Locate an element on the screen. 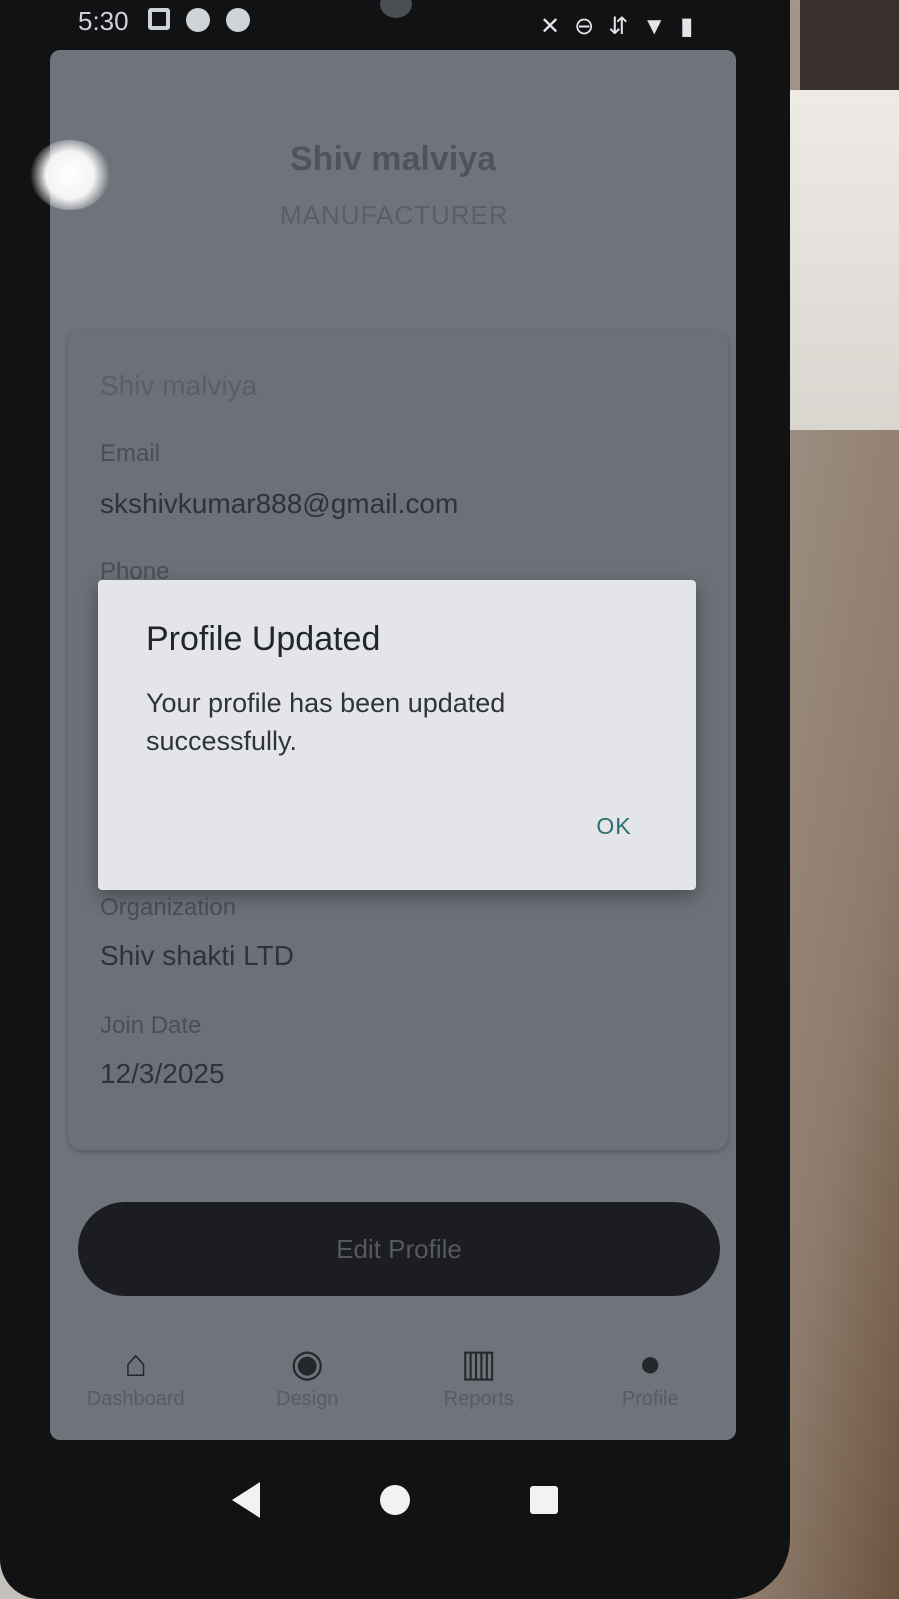 The width and height of the screenshot is (899, 1599). home-button-icon is located at coordinates (395, 1500).